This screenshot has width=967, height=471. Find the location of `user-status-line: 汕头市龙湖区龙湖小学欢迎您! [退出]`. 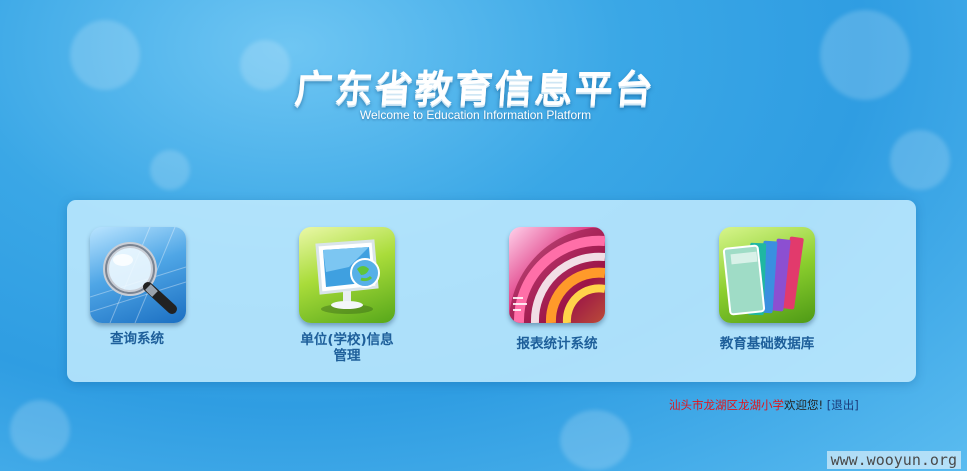

user-status-line: 汕头市龙湖区龙湖小学欢迎您! [退出] is located at coordinates (764, 405).